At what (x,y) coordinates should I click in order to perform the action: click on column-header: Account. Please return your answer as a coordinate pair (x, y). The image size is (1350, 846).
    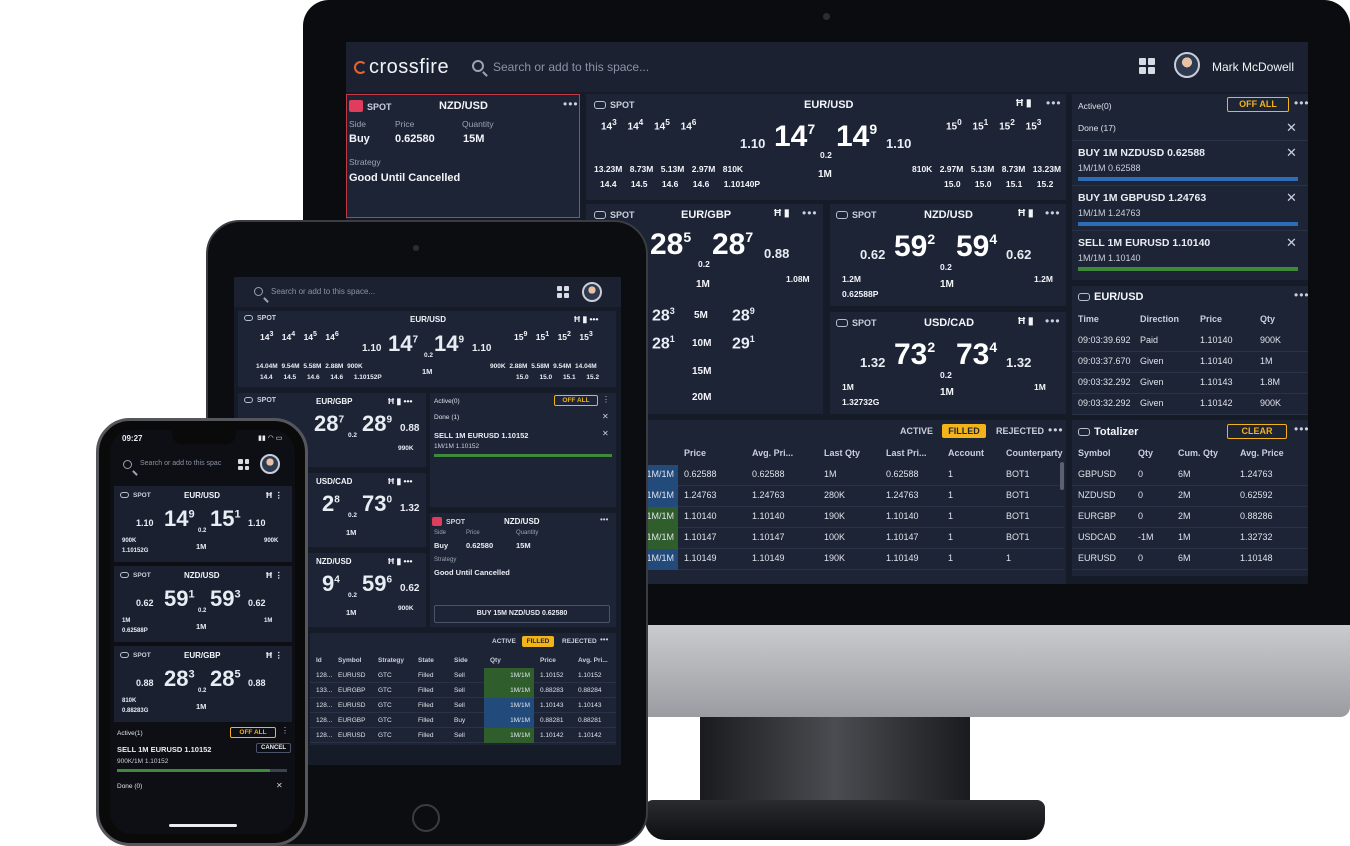
    Looking at the image, I should click on (966, 453).